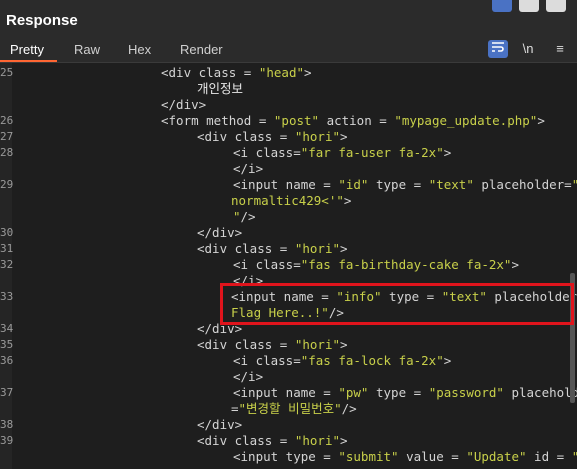 The height and width of the screenshot is (469, 577). I want to click on line-number: 34, so click(7, 328).